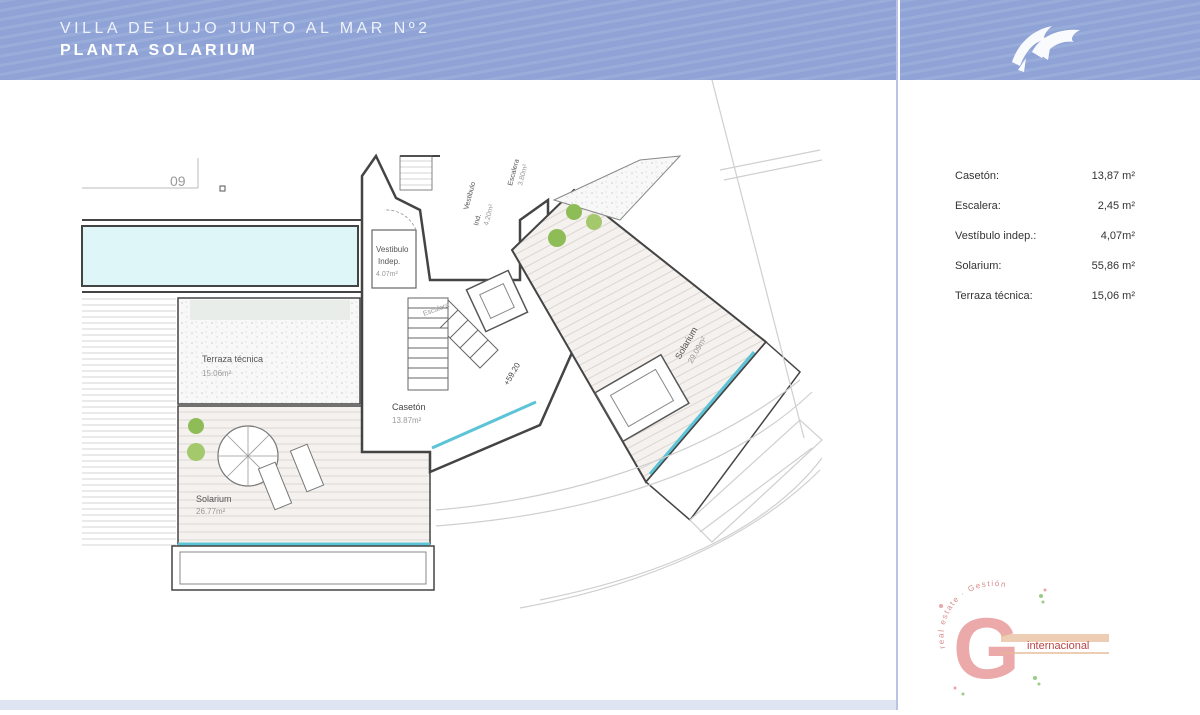 The height and width of the screenshot is (715, 1200). I want to click on gestion-internacional-logo-icon: real estate · Gestión G internacional, so click(1022, 638).